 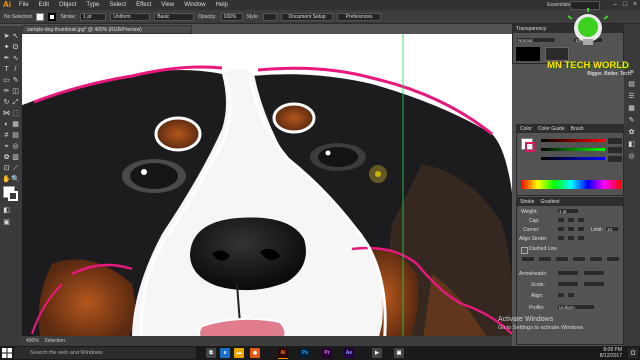 I want to click on limit-field: 10, so click(x=612, y=229).